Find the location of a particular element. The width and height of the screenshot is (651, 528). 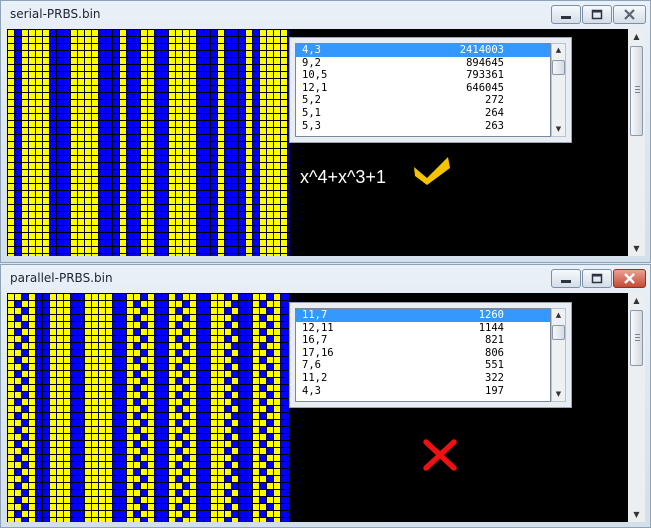

polynomial-label: x^4+x^3+1 is located at coordinates (343, 177).